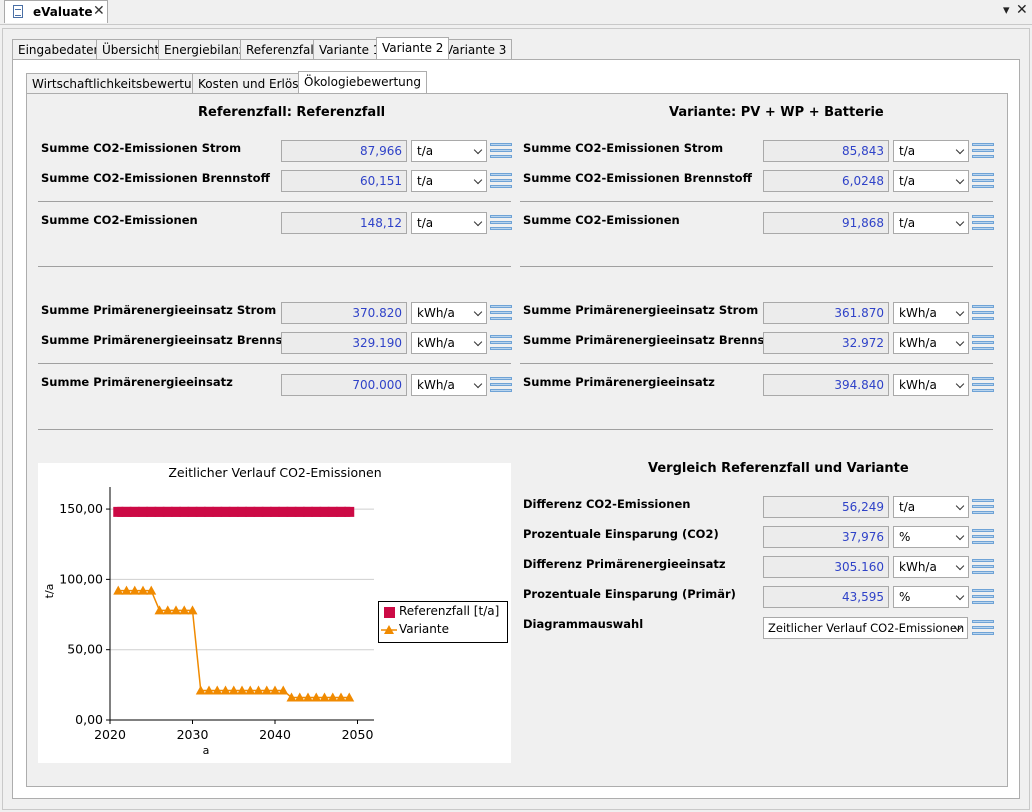  I want to click on close-window-icon: ✕, so click(1022, 10).